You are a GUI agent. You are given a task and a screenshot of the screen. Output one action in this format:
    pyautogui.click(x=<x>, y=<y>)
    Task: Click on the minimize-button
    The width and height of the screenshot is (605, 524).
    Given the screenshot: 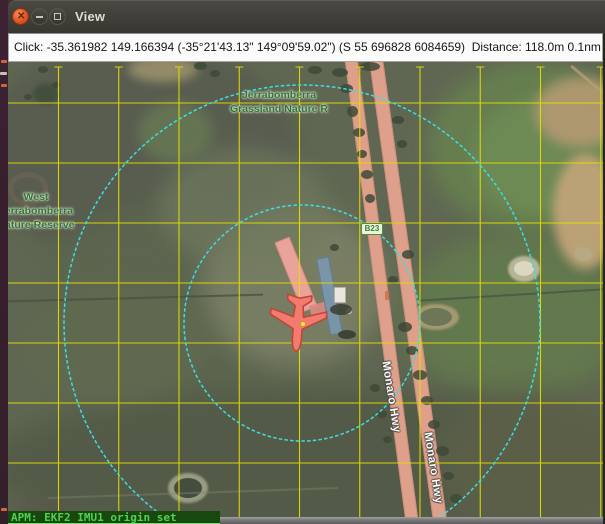 What is the action you would take?
    pyautogui.click(x=39, y=16)
    